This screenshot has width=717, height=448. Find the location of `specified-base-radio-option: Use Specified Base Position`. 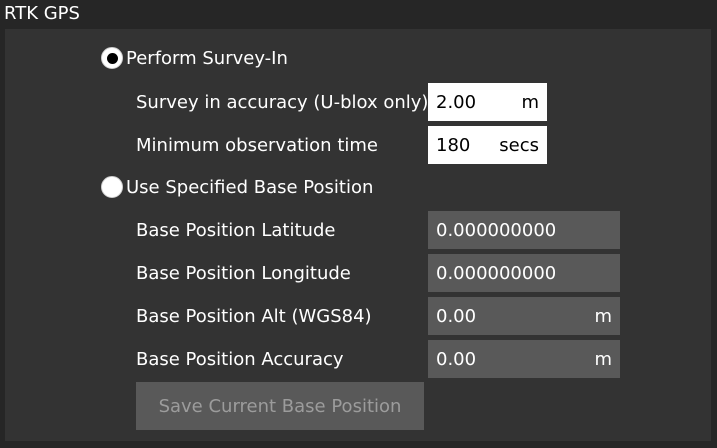

specified-base-radio-option: Use Specified Base Position is located at coordinates (237, 187).